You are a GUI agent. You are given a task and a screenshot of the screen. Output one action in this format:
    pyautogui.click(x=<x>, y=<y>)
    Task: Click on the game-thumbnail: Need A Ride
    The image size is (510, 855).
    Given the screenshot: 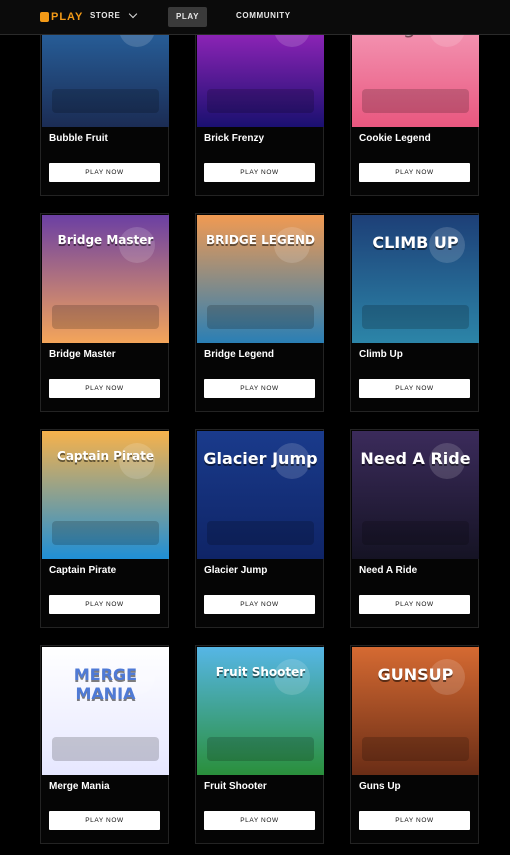 What is the action you would take?
    pyautogui.click(x=415, y=495)
    